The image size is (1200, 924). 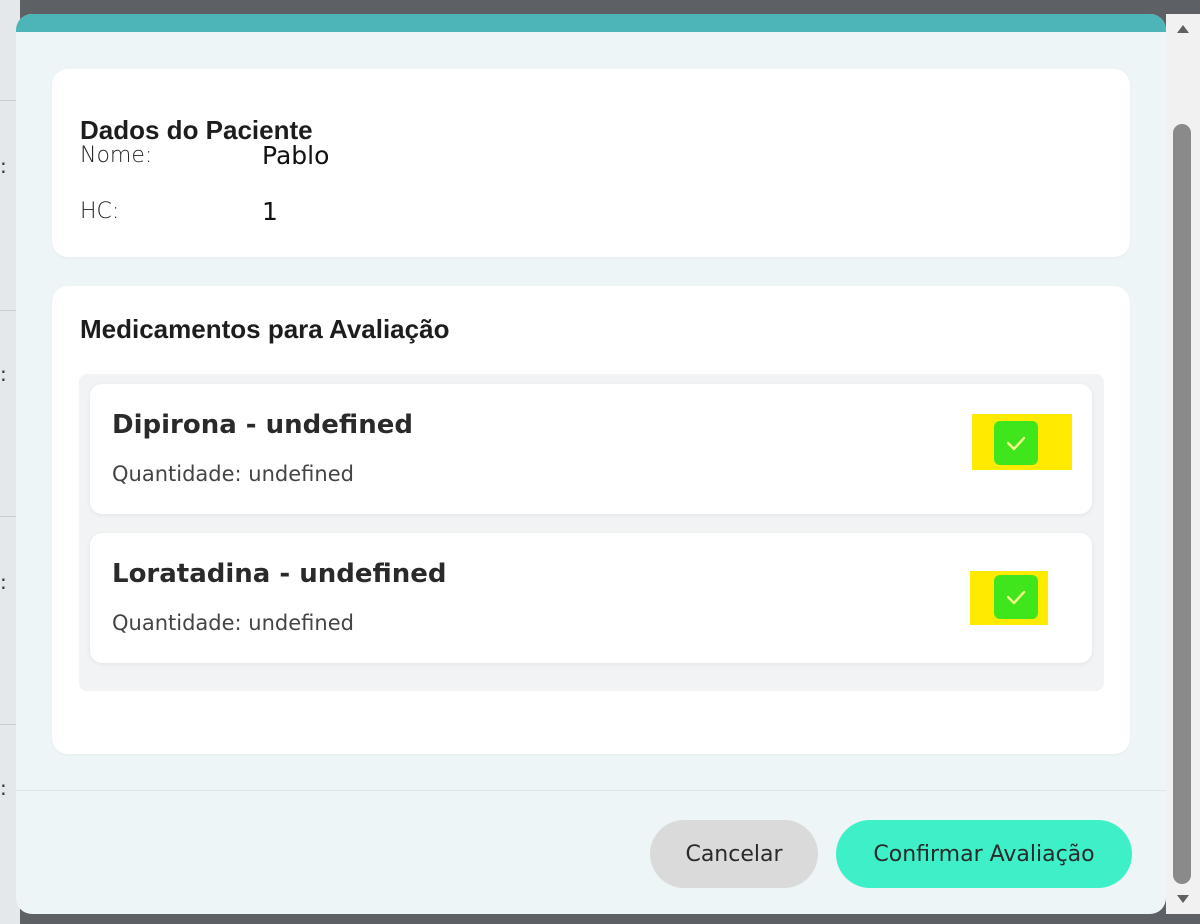 What do you see at coordinates (1183, 29) in the screenshot?
I see `scroll-up-arrow-icon` at bounding box center [1183, 29].